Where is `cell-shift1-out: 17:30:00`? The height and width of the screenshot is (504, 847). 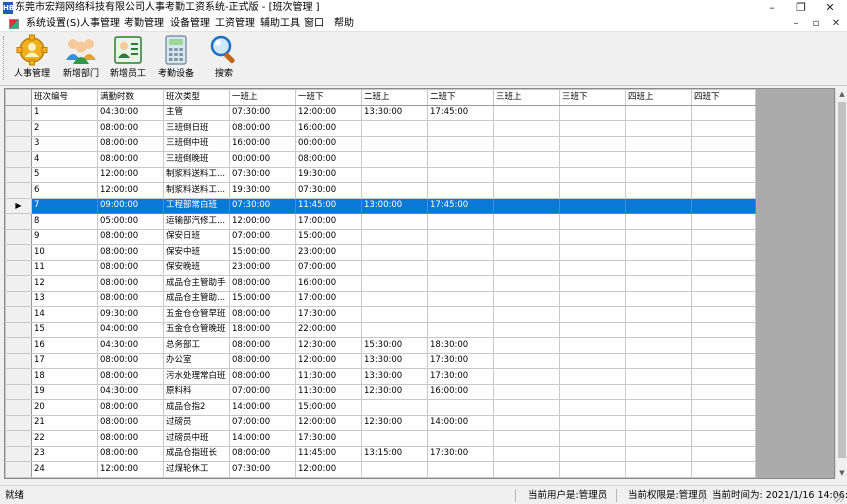
cell-shift1-out: 17:30:00 is located at coordinates (328, 438).